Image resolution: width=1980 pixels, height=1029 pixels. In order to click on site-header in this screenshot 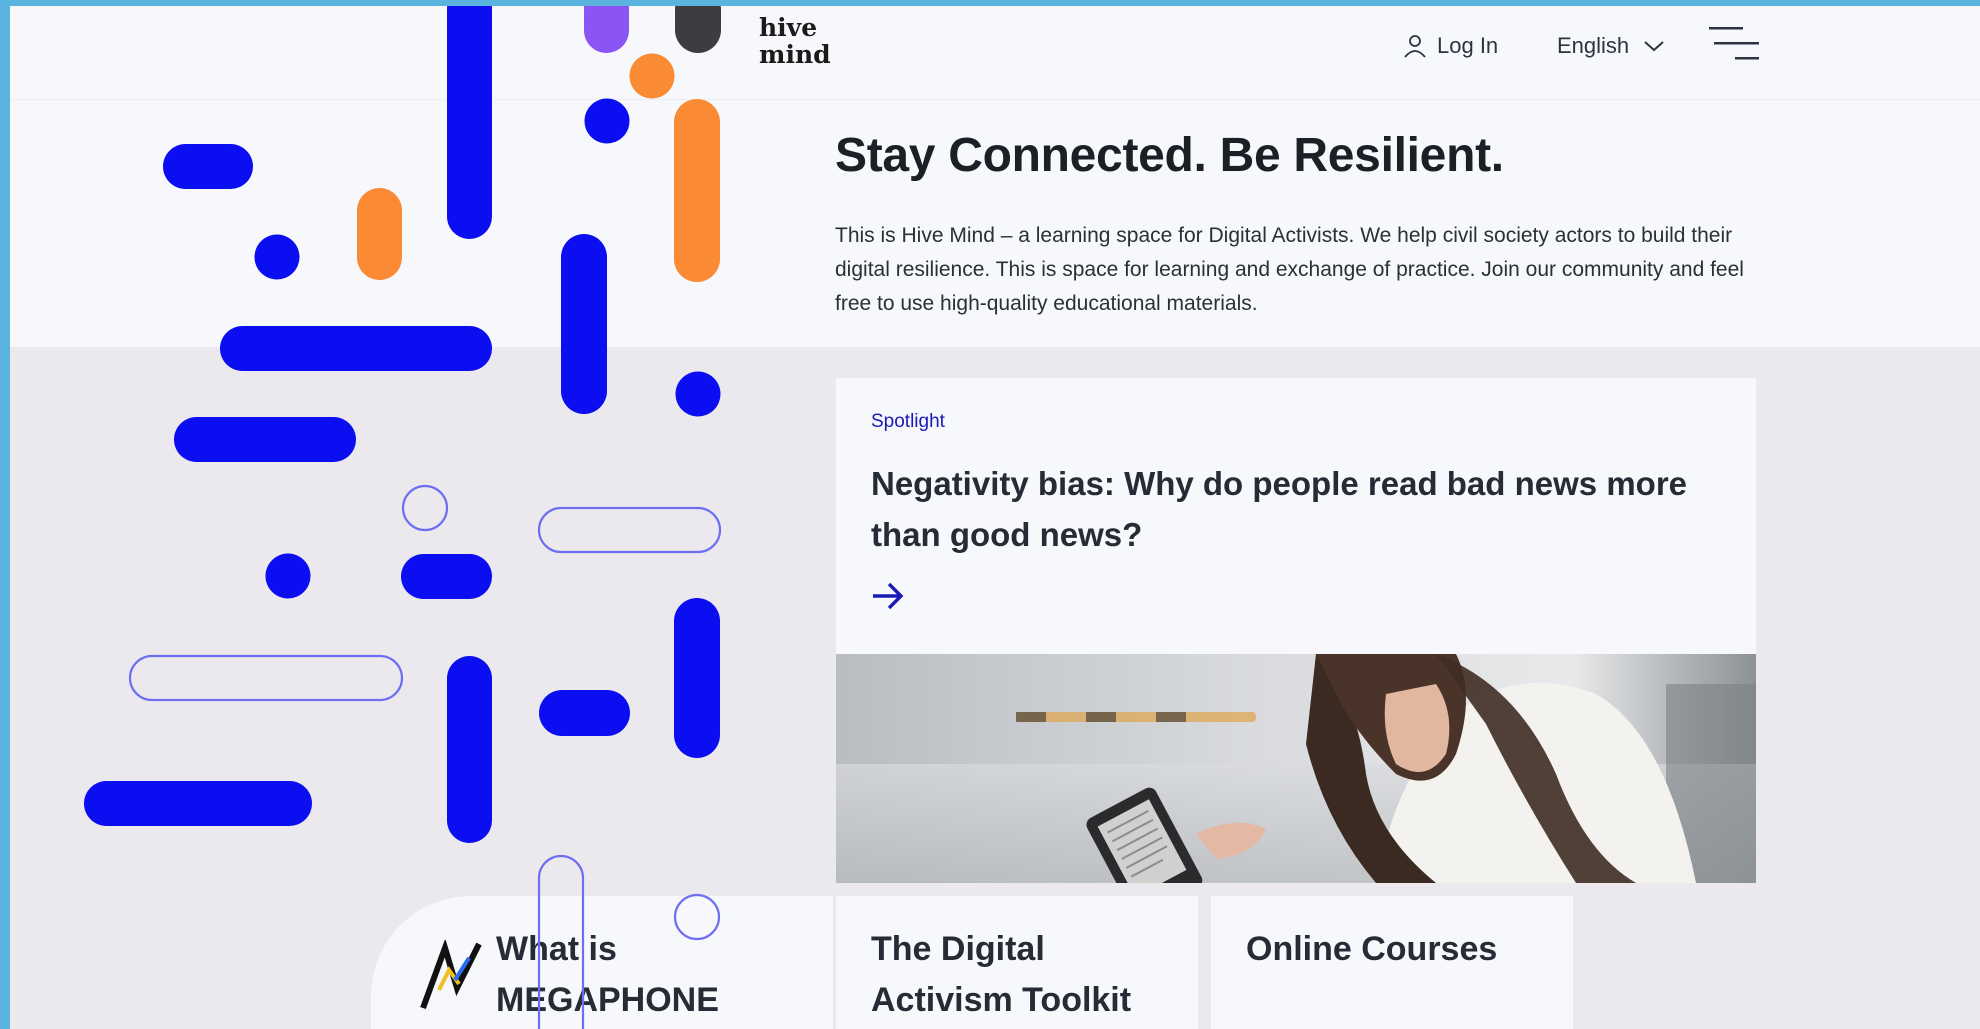, I will do `click(995, 52)`.